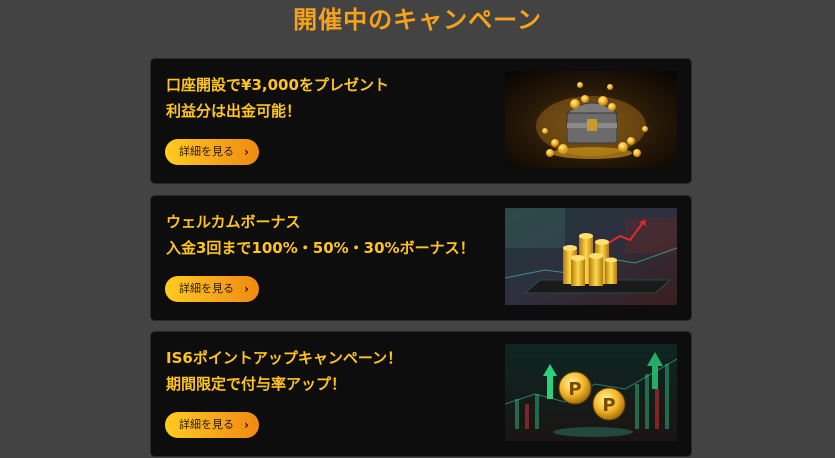 The height and width of the screenshot is (458, 835). What do you see at coordinates (591, 256) in the screenshot?
I see `coin-stacks-image` at bounding box center [591, 256].